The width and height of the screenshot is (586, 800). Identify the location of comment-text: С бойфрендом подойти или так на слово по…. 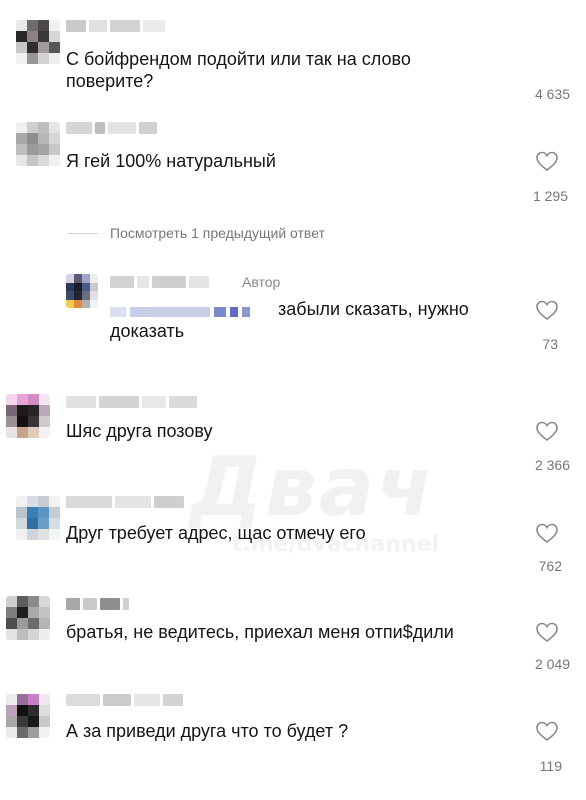
(238, 70).